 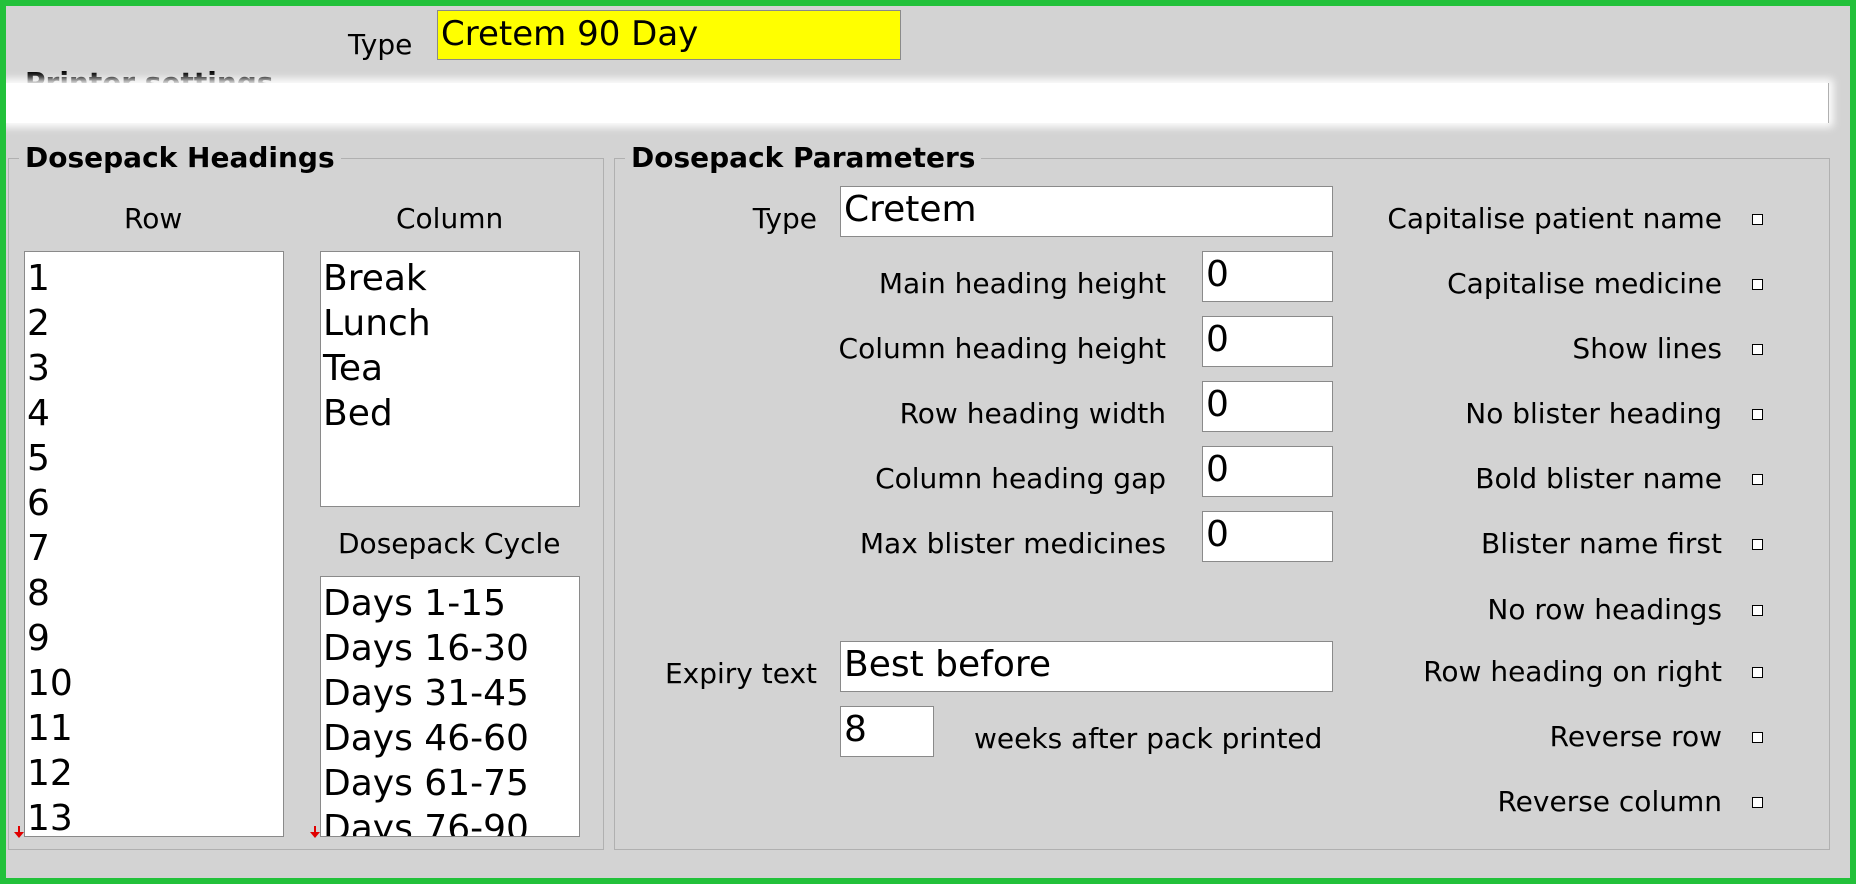 What do you see at coordinates (1757, 610) in the screenshot?
I see `no-row-headings-checkbox` at bounding box center [1757, 610].